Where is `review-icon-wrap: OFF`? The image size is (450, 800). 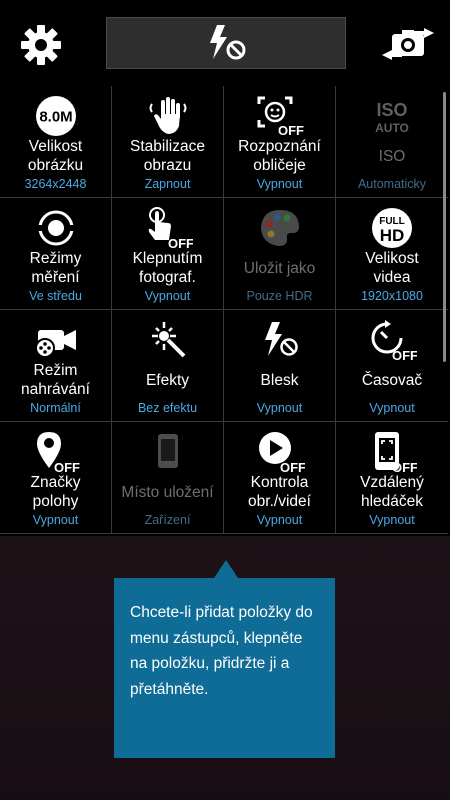
review-icon-wrap: OFF is located at coordinates (279, 452).